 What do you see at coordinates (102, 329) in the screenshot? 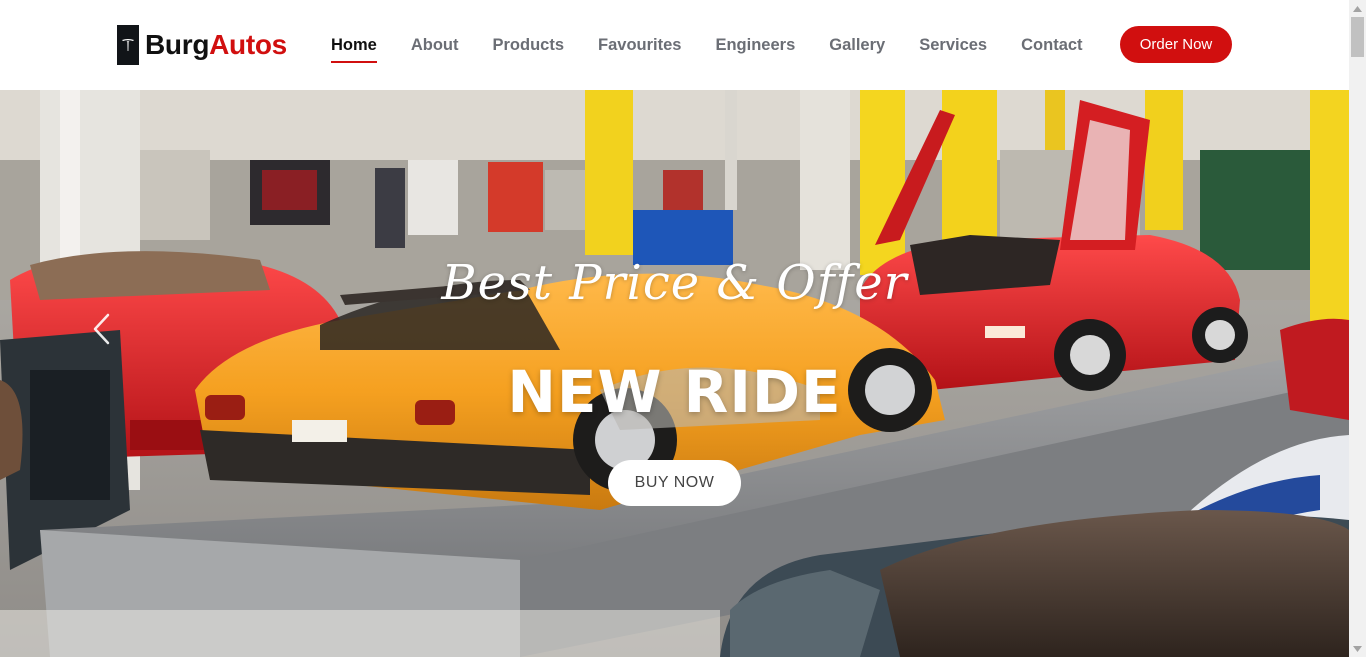
I see `chevron-left-icon` at bounding box center [102, 329].